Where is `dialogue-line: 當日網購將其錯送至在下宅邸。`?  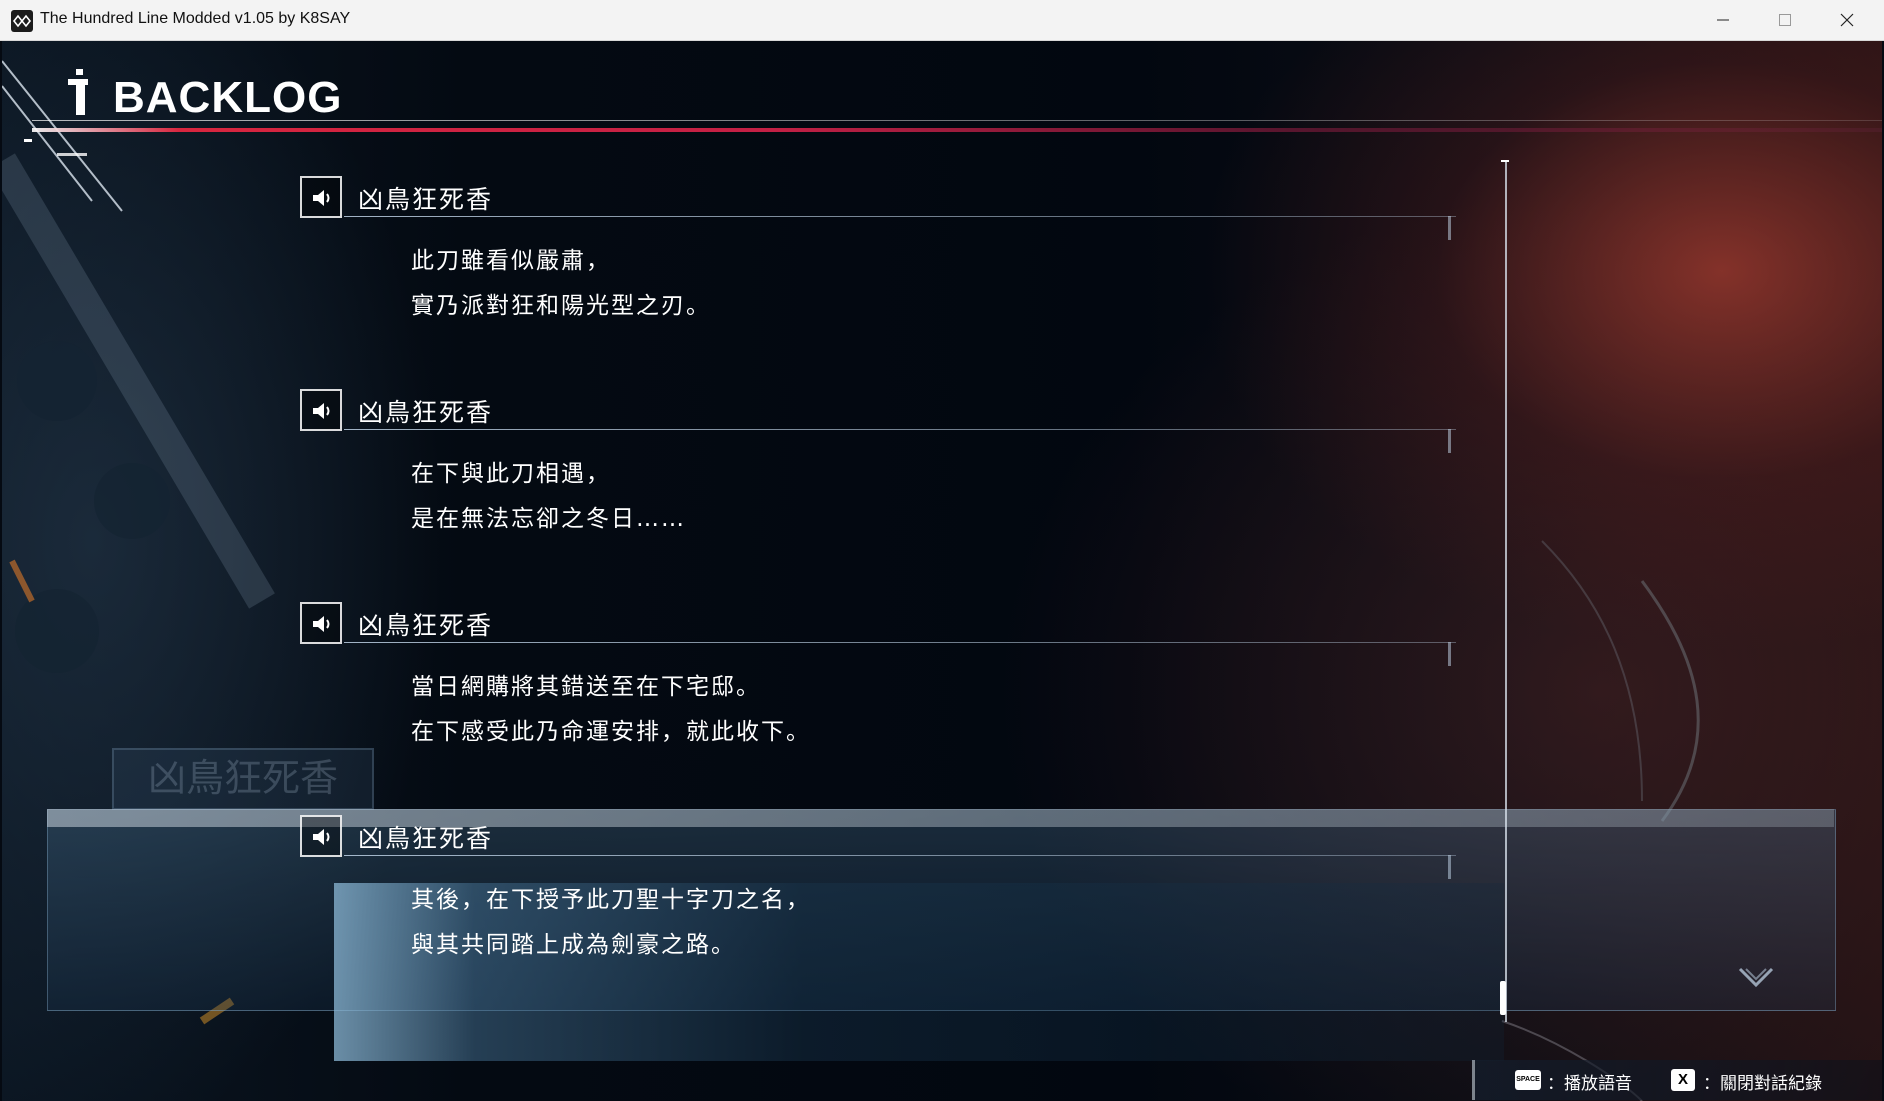 dialogue-line: 當日網購將其錯送至在下宅邸。 is located at coordinates (586, 687).